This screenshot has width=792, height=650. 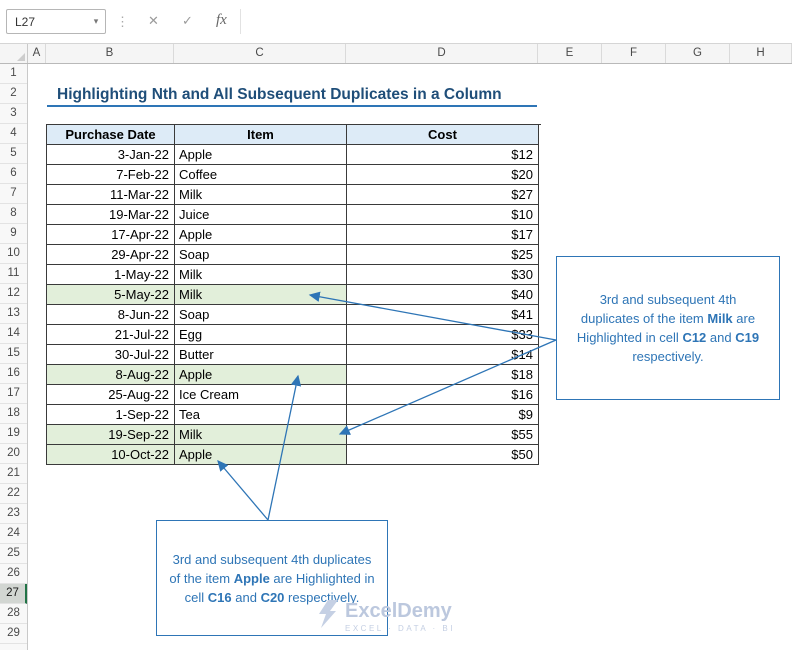 What do you see at coordinates (570, 53) in the screenshot?
I see `column-header-E: E` at bounding box center [570, 53].